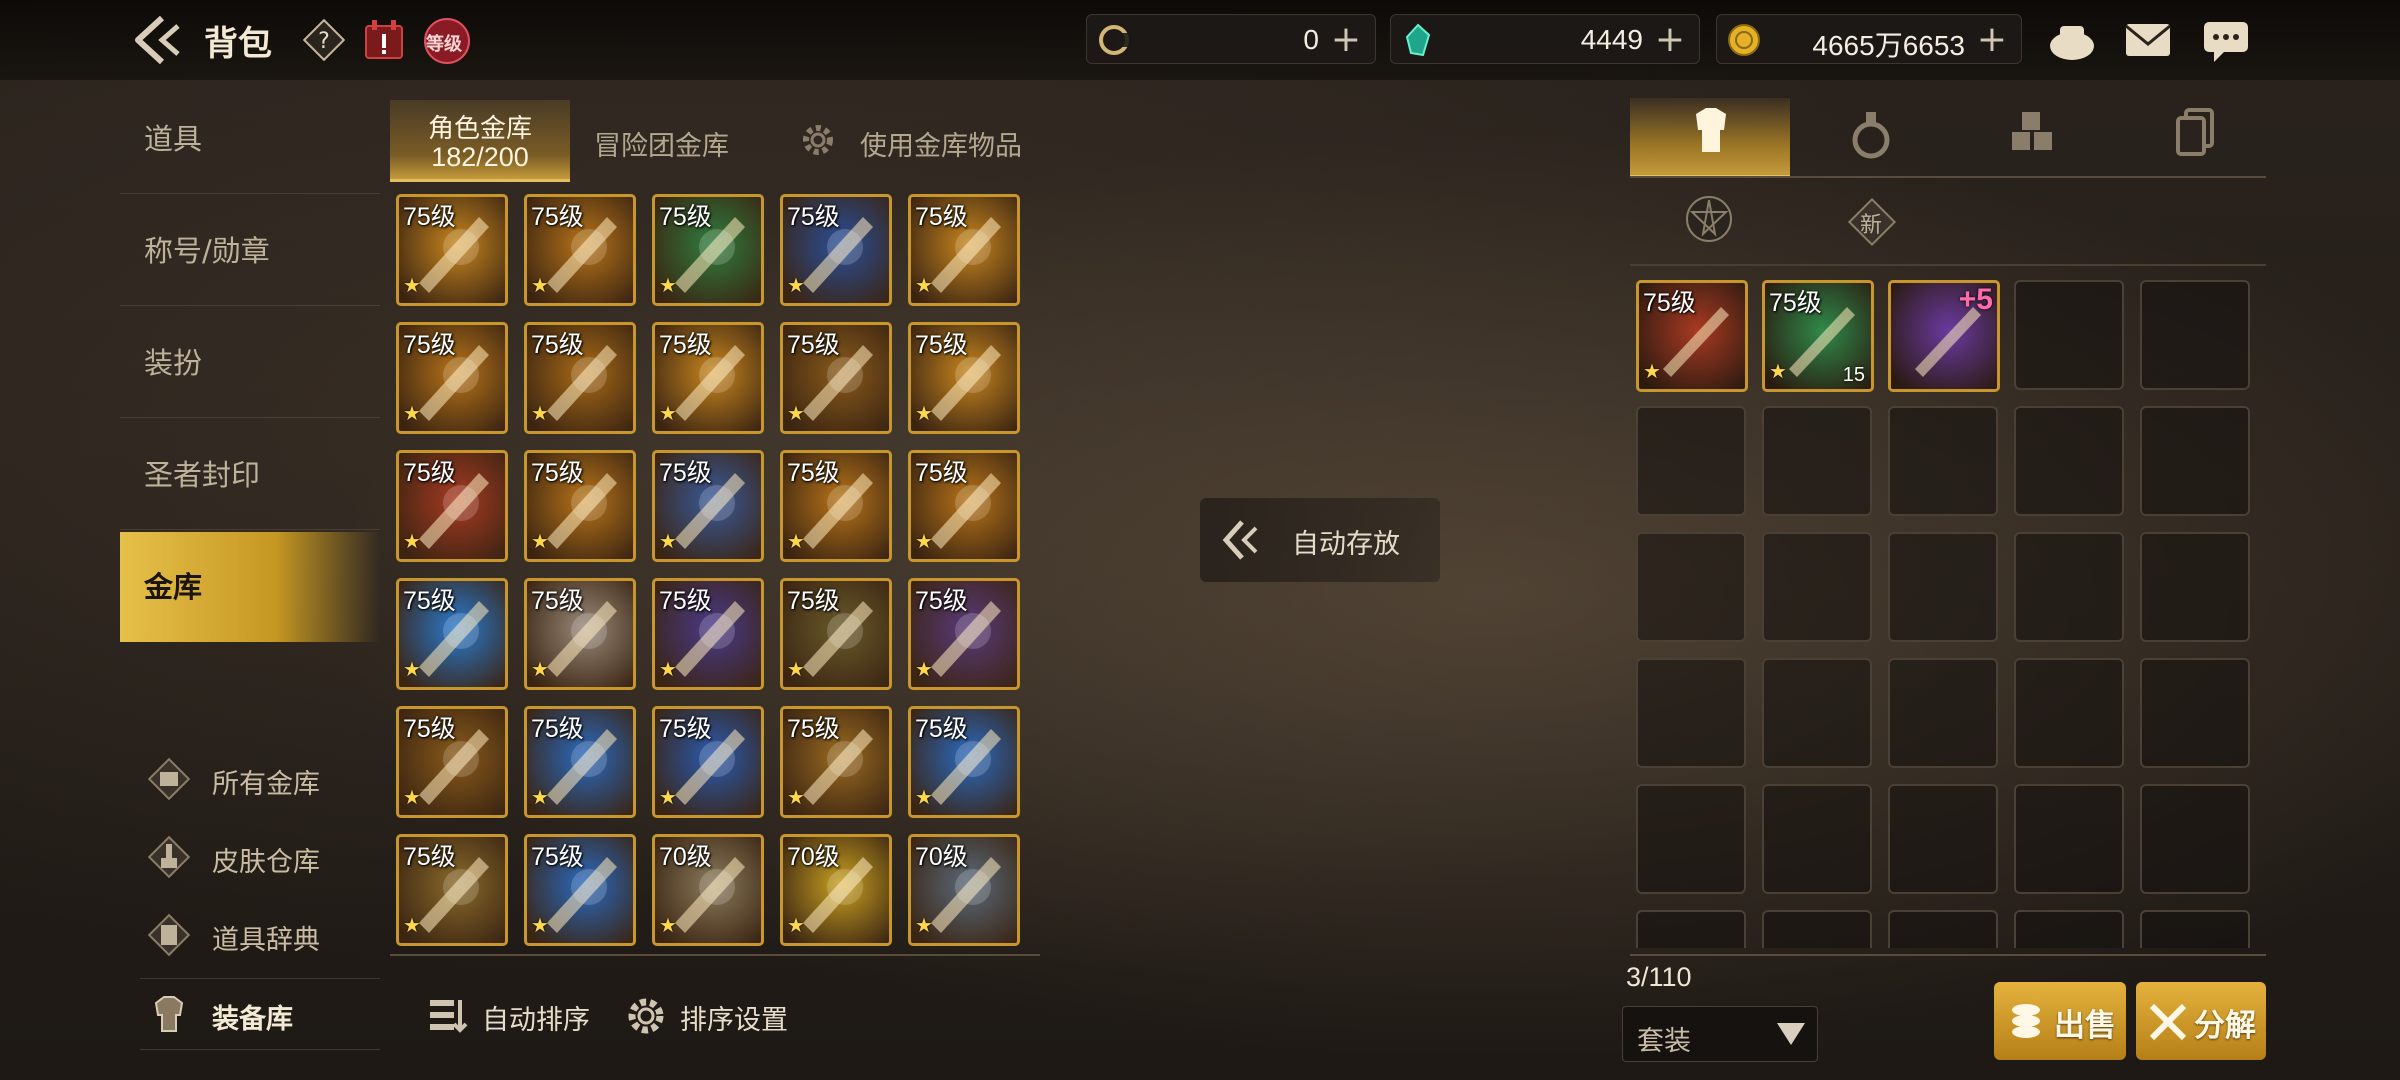 This screenshot has width=2400, height=1080. I want to click on pentagram-icon, so click(1709, 219).